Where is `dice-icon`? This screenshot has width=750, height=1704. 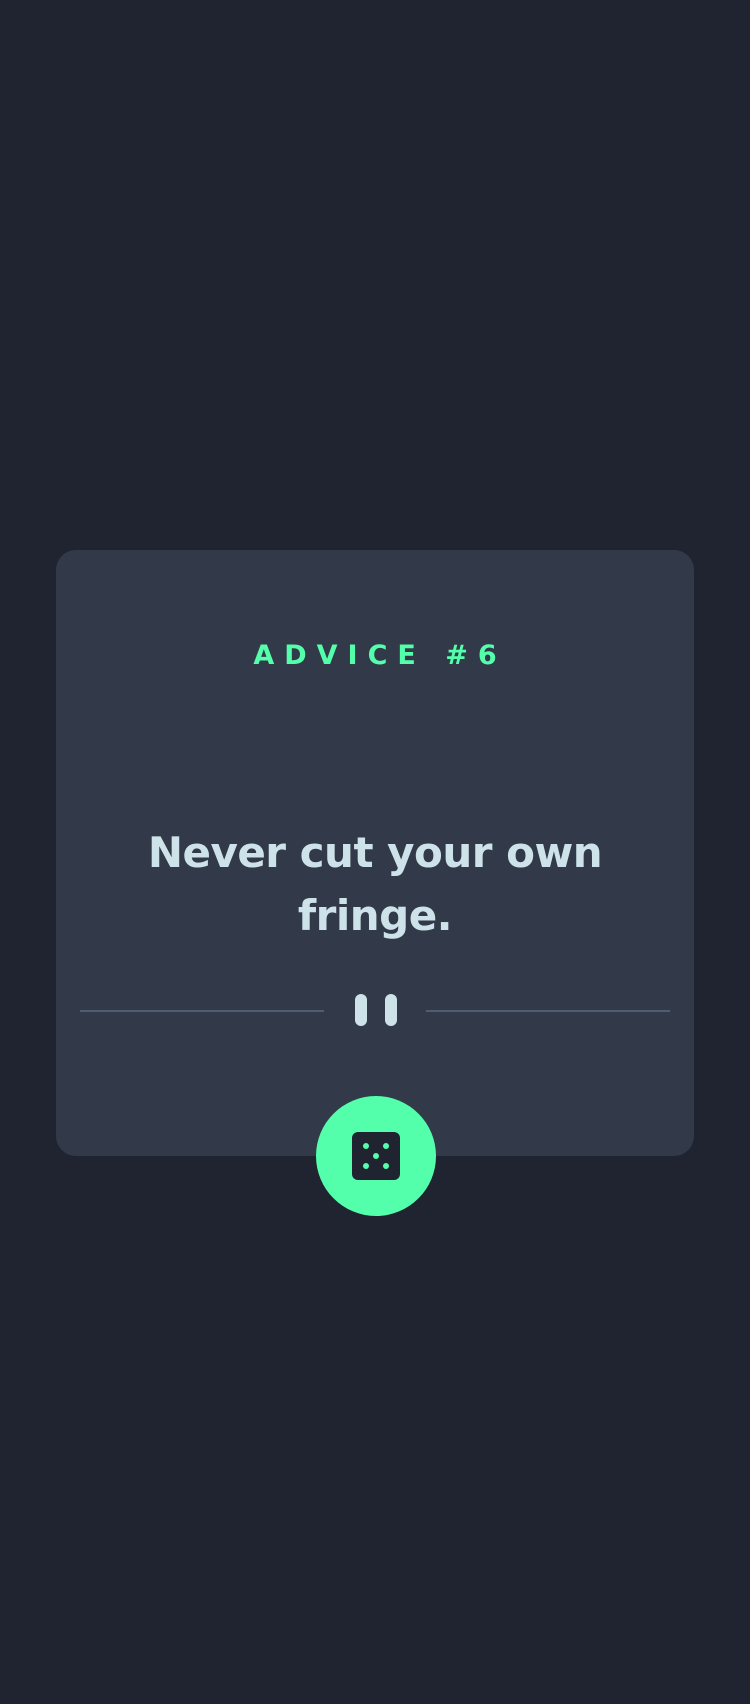 dice-icon is located at coordinates (376, 1156).